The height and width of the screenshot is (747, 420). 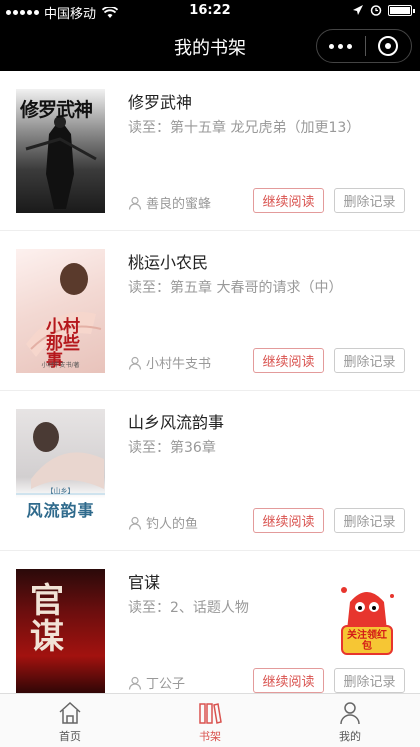 I want to click on author-name: 钓人的鱼, so click(x=172, y=524).